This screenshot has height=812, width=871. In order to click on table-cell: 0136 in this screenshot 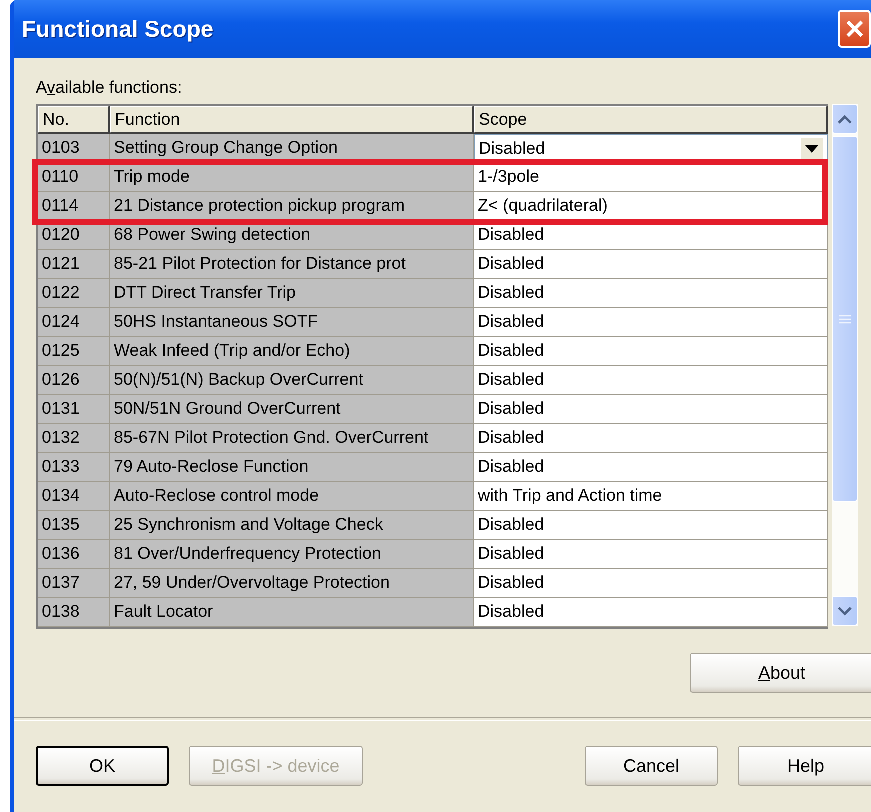, I will do `click(74, 554)`.